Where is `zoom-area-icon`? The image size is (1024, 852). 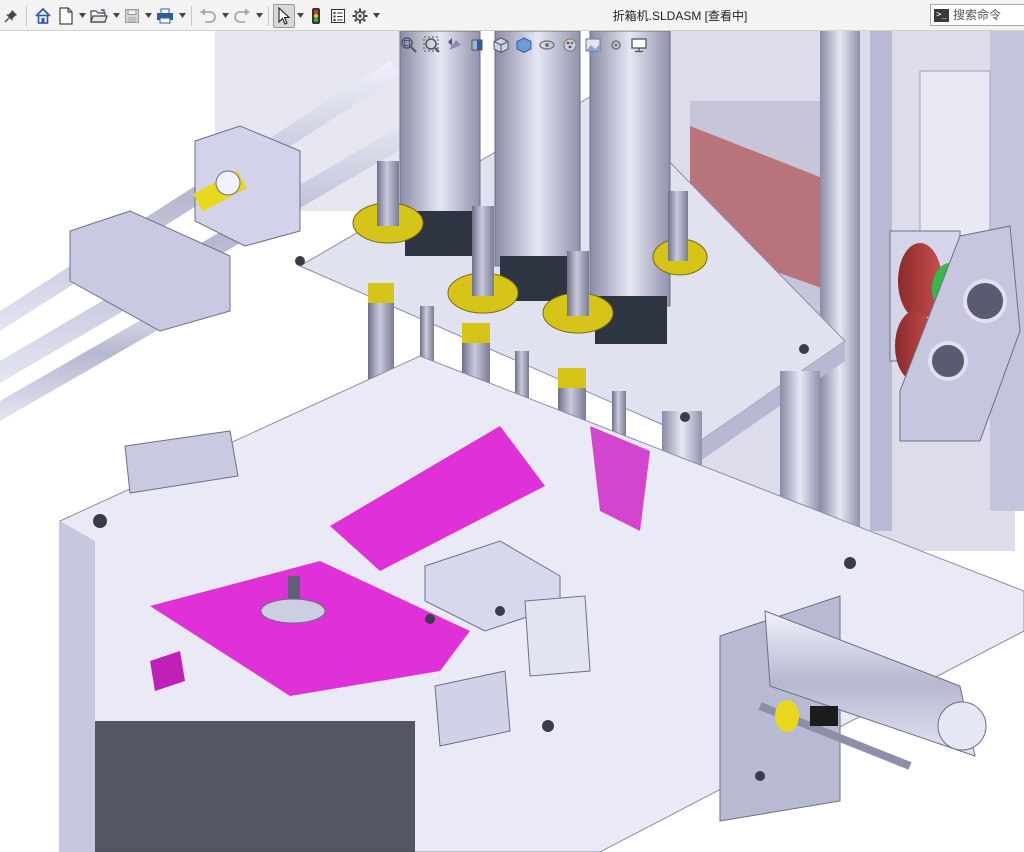 zoom-area-icon is located at coordinates (432, 45).